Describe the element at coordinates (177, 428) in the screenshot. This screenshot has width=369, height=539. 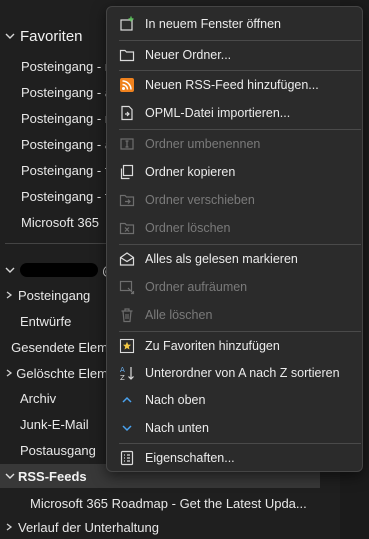
I see `menu-item-label: Nach unten` at that location.